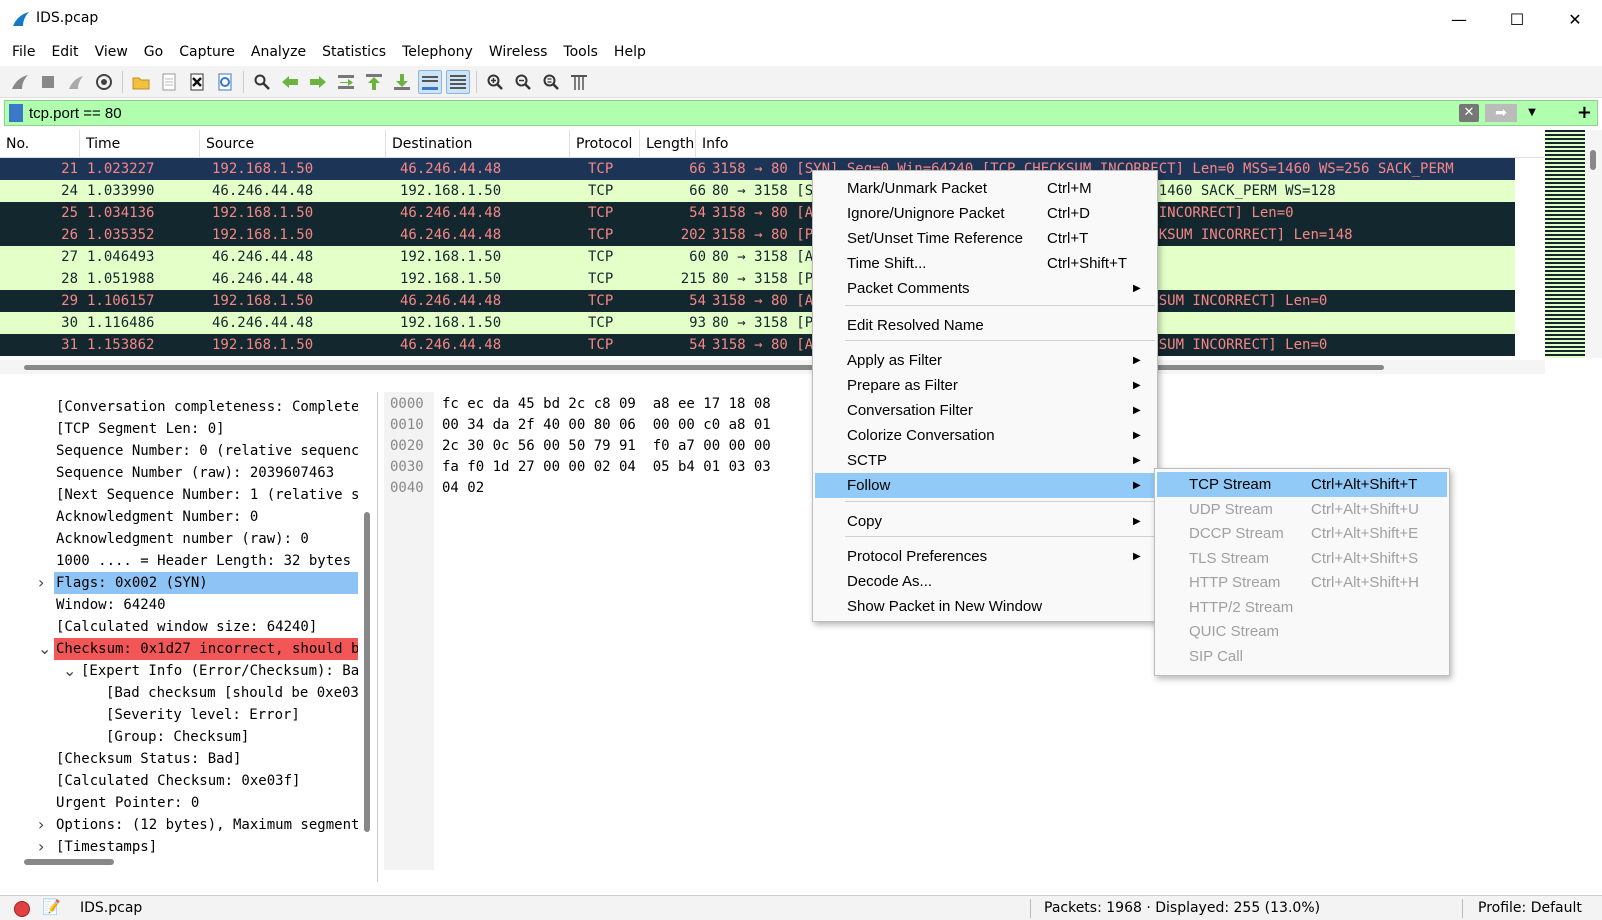 This screenshot has width=1602, height=920. What do you see at coordinates (141, 82) in the screenshot?
I see `open-folder-icon` at bounding box center [141, 82].